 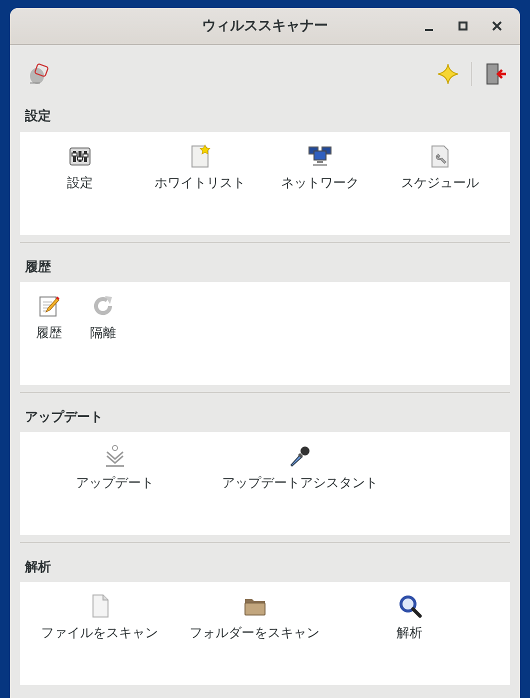 I want to click on launcher-item: アップデート, so click(x=115, y=468).